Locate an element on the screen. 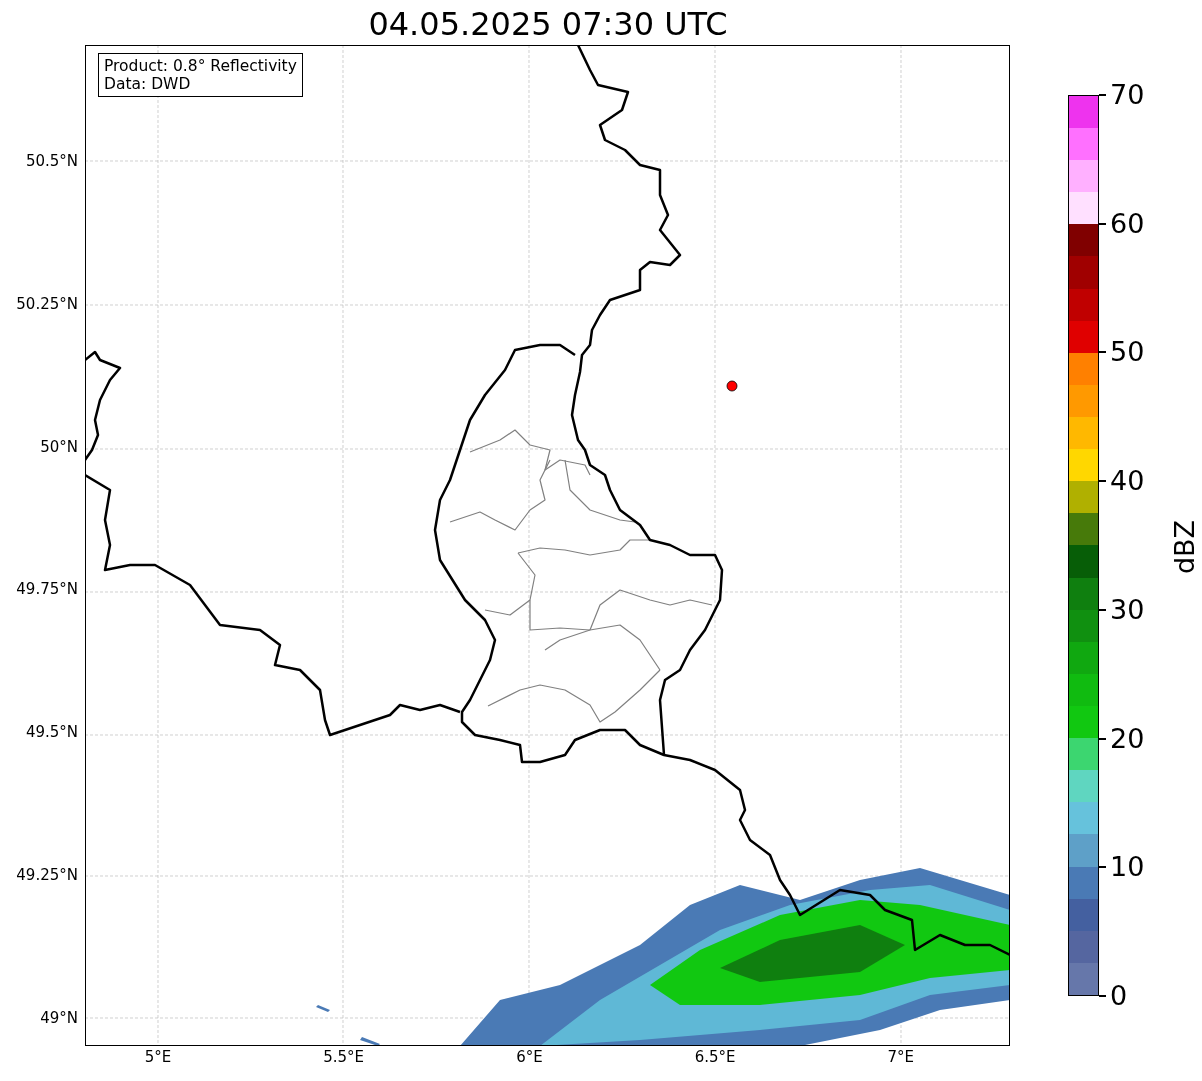  tick-label: 40 is located at coordinates (1127, 481).